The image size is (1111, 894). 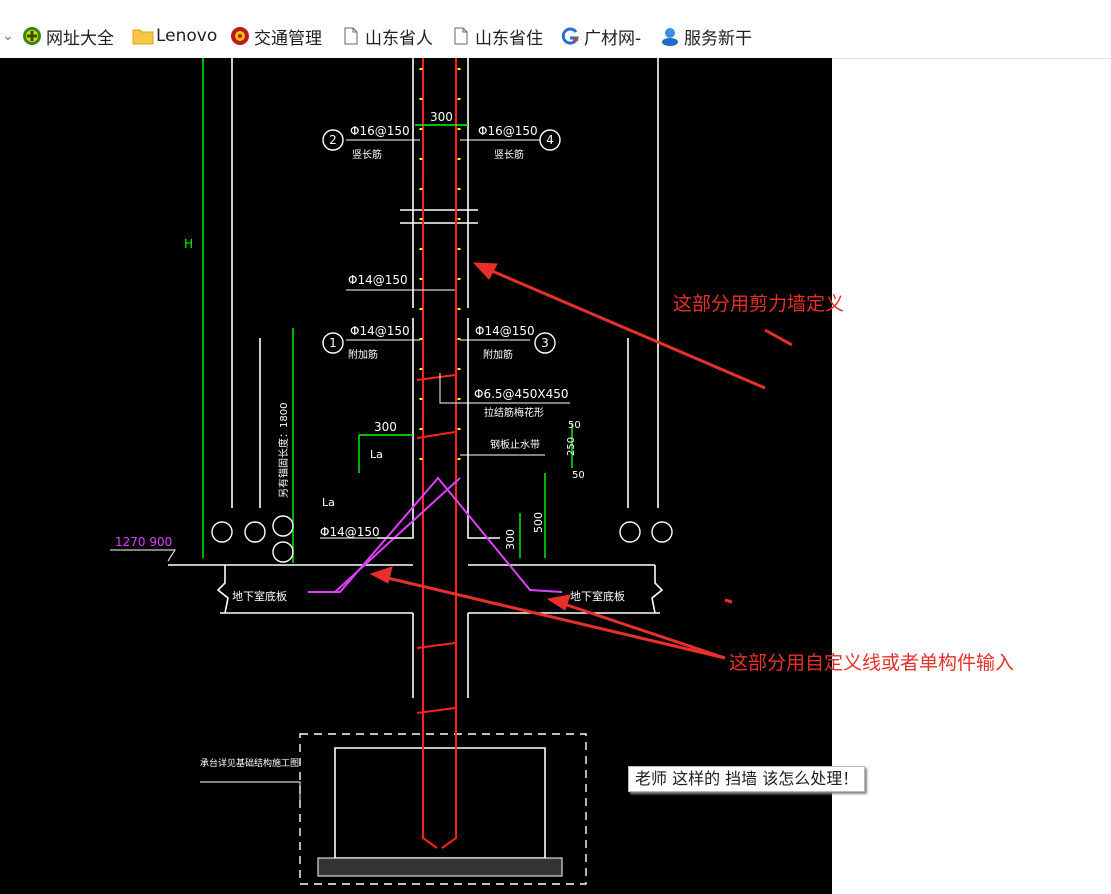 I want to click on marker-4: 4, so click(x=550, y=140).